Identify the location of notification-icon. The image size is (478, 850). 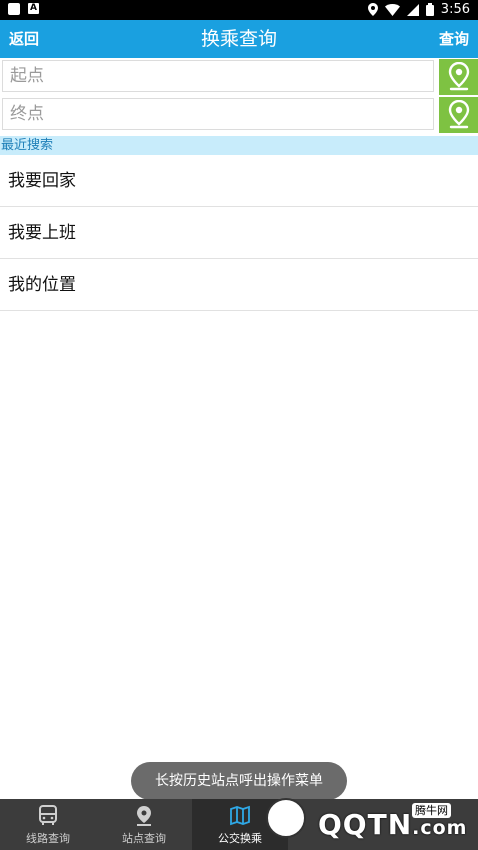
(14, 9).